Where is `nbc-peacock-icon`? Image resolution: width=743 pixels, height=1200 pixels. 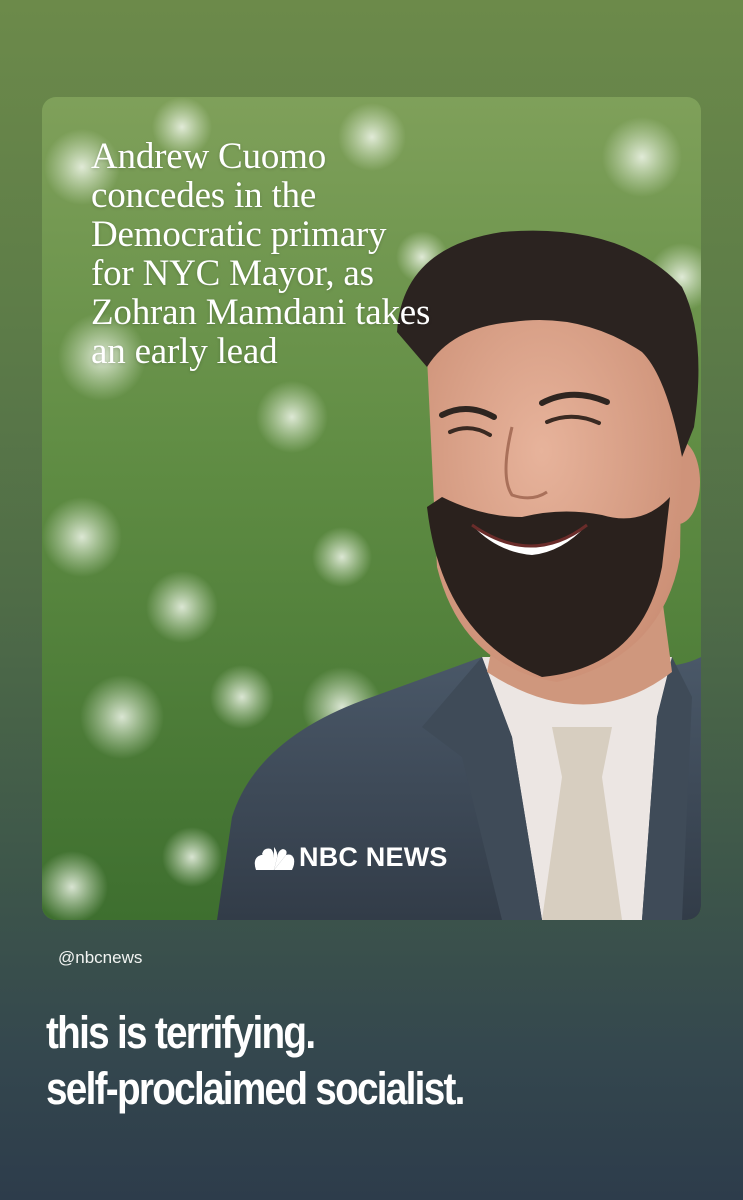 nbc-peacock-icon is located at coordinates (274, 858).